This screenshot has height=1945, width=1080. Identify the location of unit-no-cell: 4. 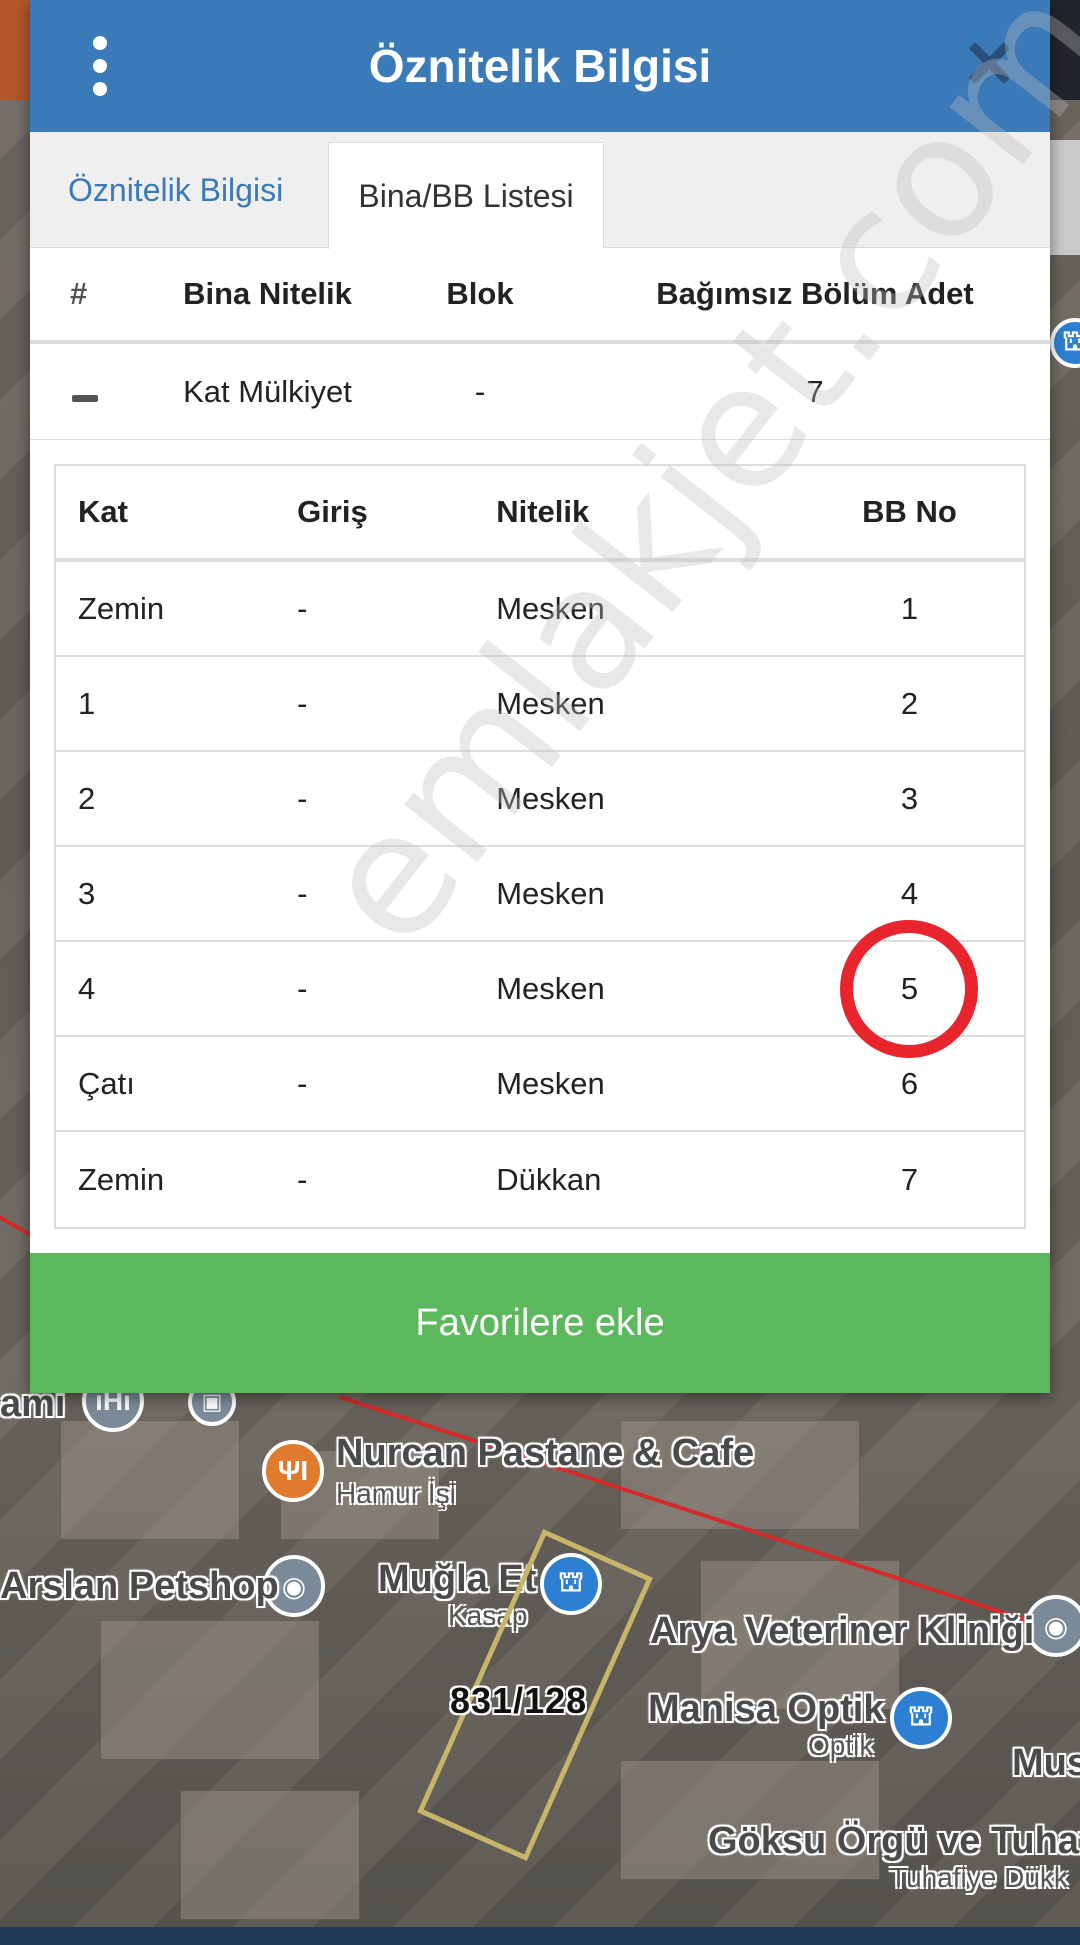
(909, 894).